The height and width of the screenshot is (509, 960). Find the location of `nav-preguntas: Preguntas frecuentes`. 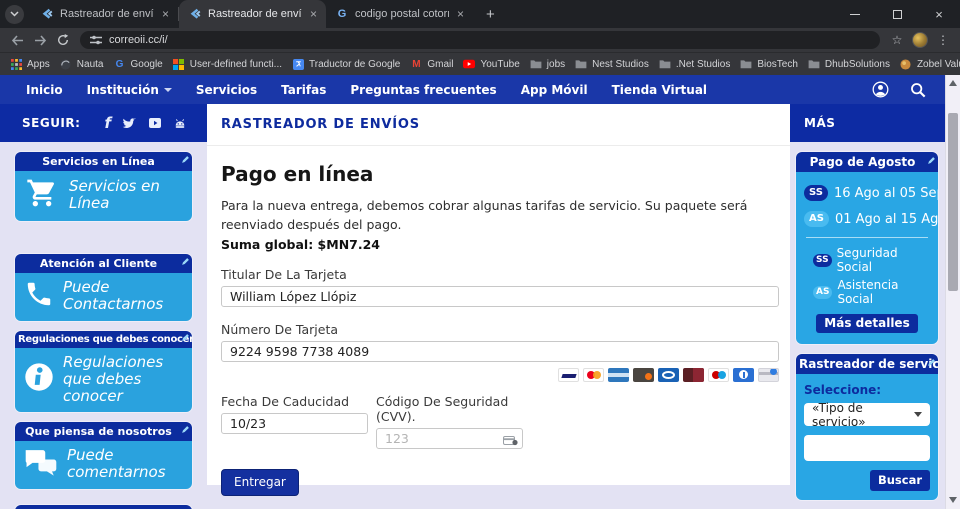

nav-preguntas: Preguntas frecuentes is located at coordinates (423, 90).